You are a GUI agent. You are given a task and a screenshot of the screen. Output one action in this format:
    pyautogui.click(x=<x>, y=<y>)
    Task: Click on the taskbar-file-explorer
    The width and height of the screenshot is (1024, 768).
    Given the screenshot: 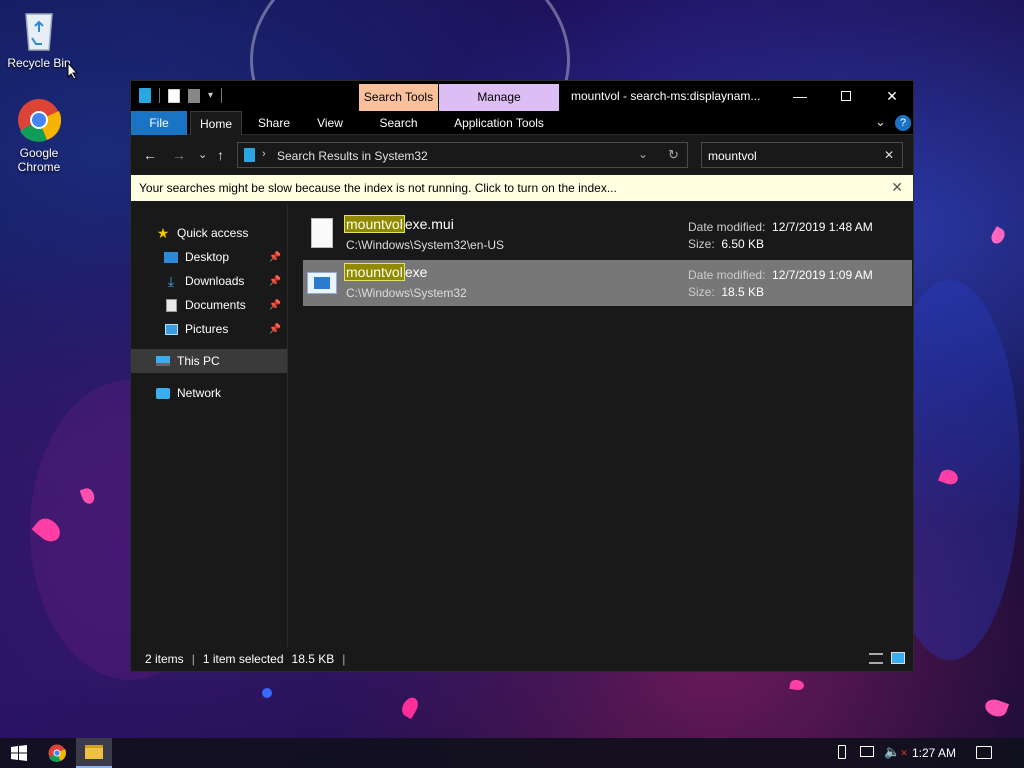 What is the action you would take?
    pyautogui.click(x=94, y=753)
    